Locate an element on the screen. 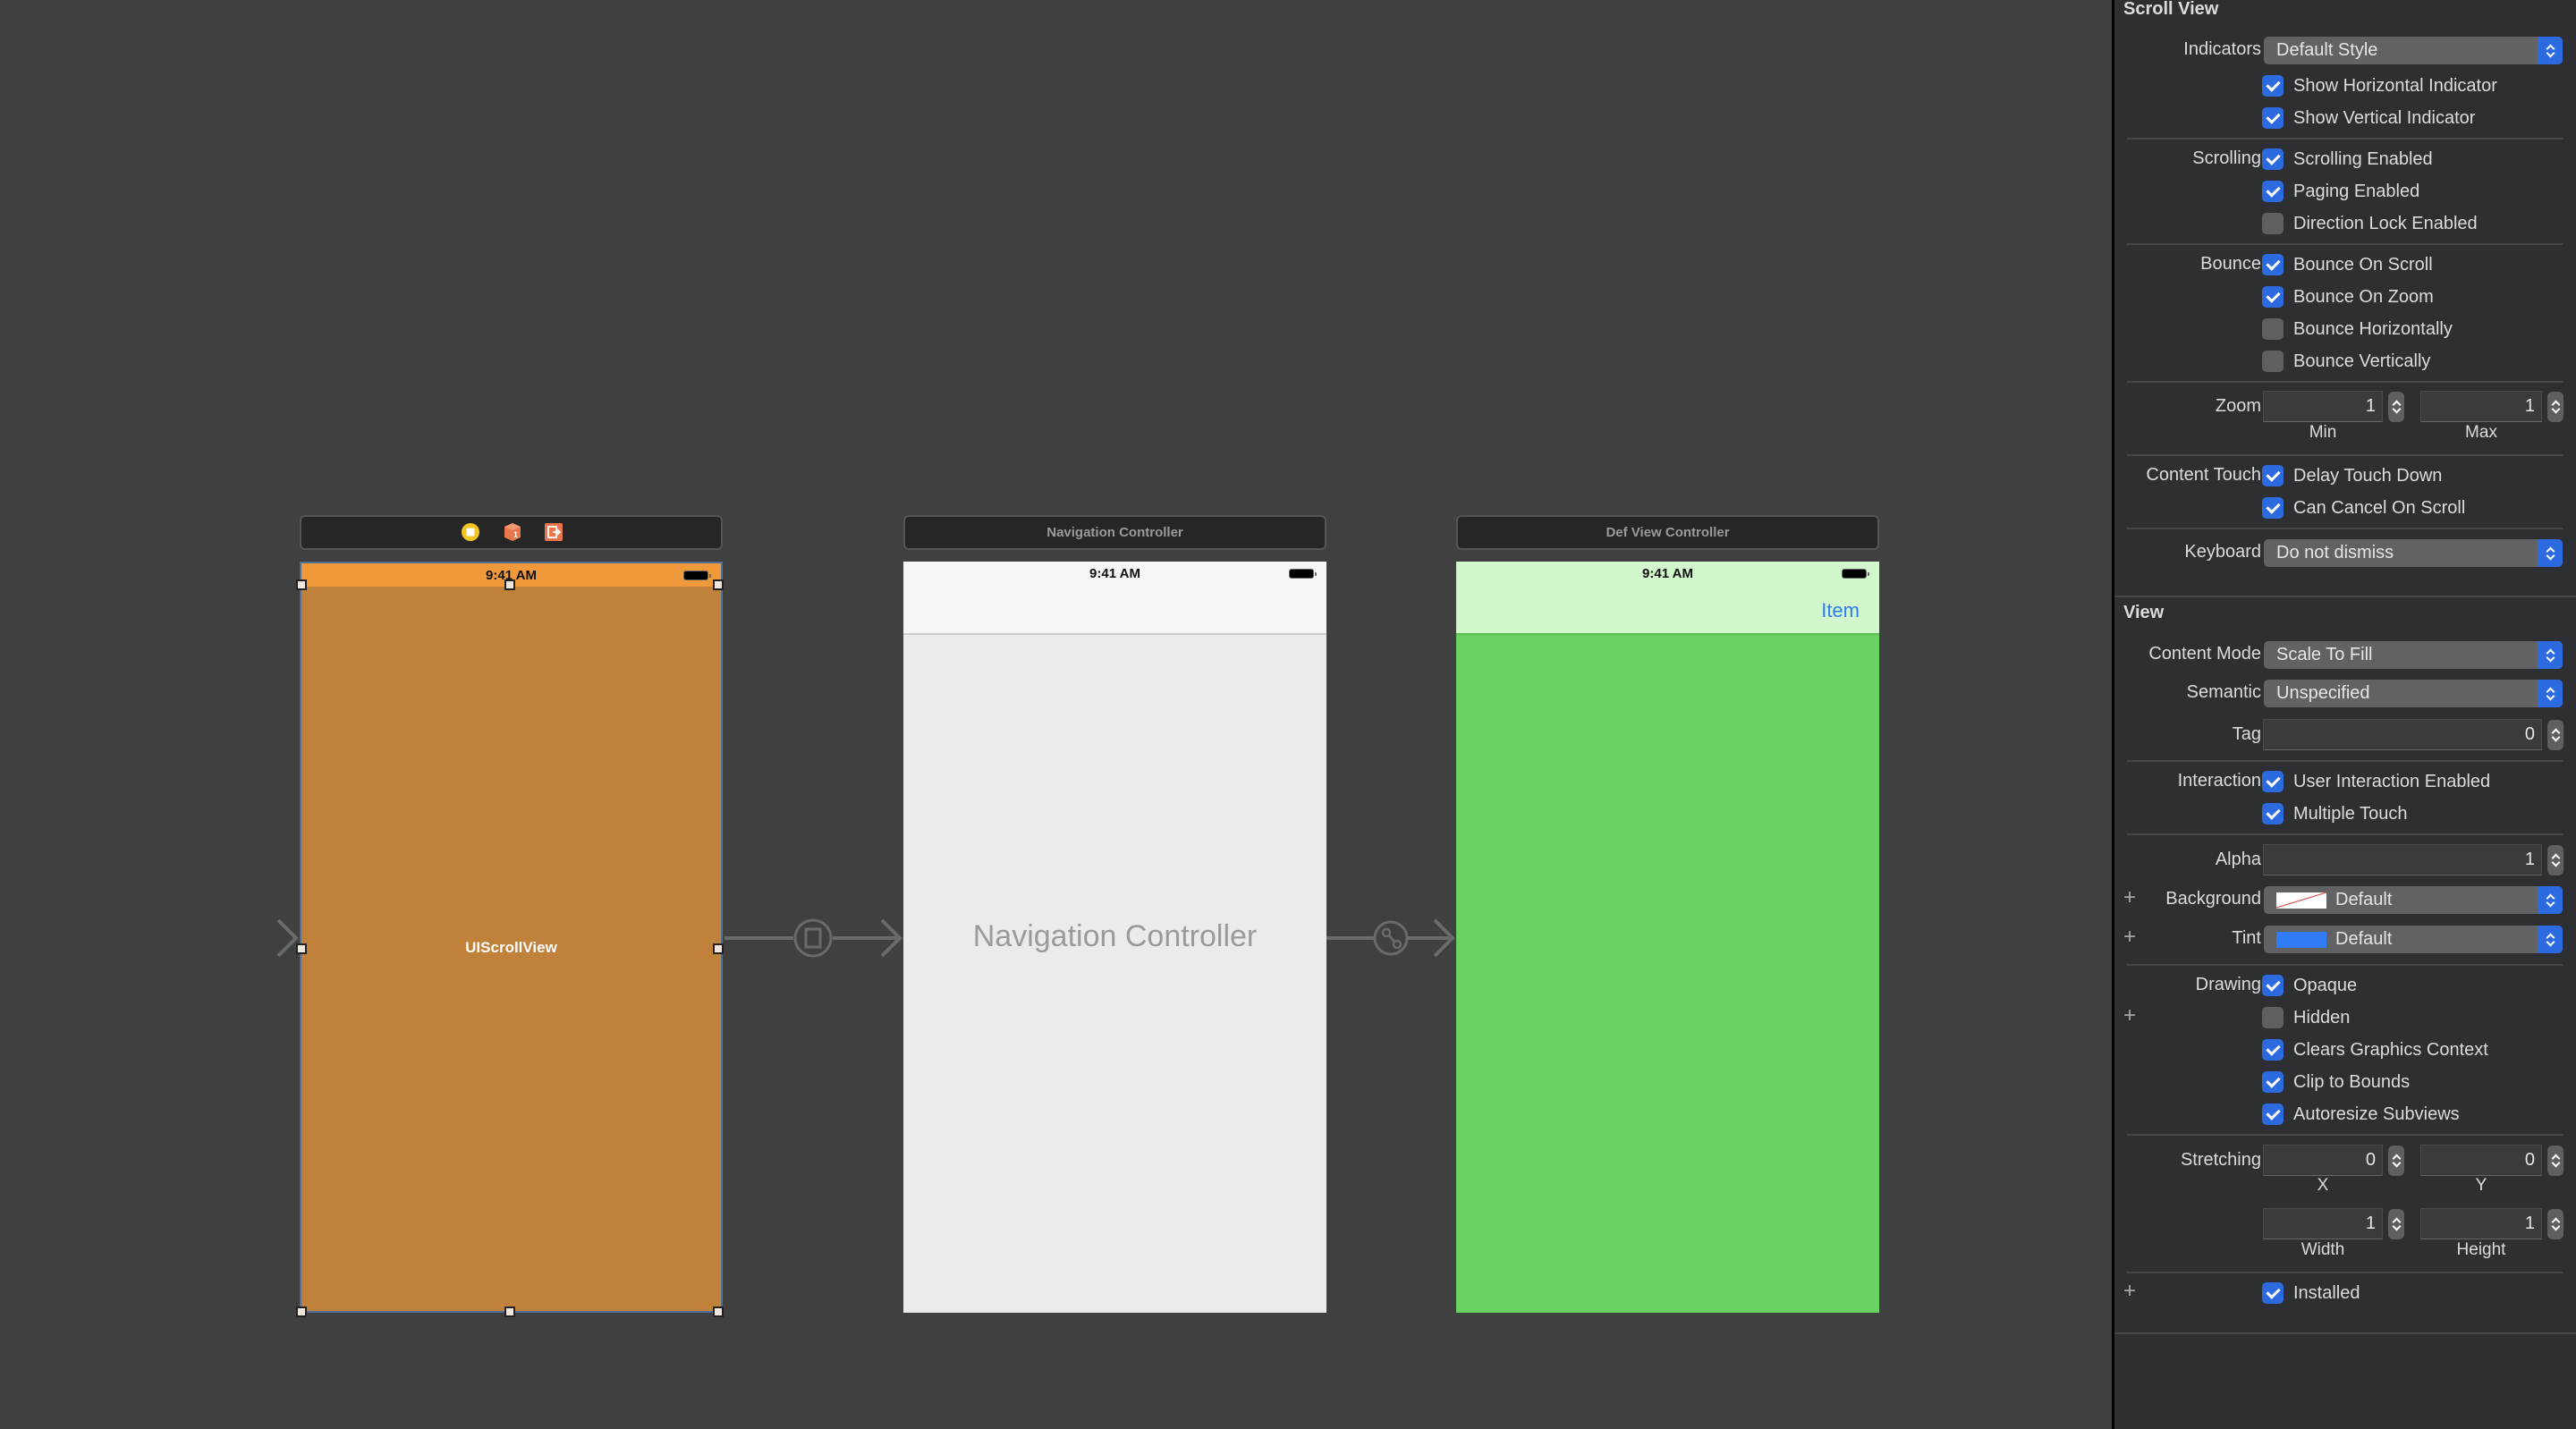  checkbox-label: Opaque is located at coordinates (2325, 985).